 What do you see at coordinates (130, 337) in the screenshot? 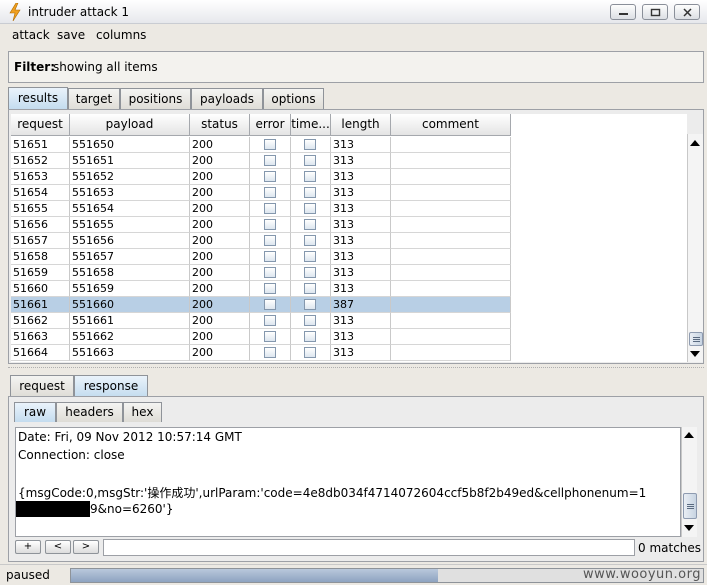
I see `cell-payload: 551662` at bounding box center [130, 337].